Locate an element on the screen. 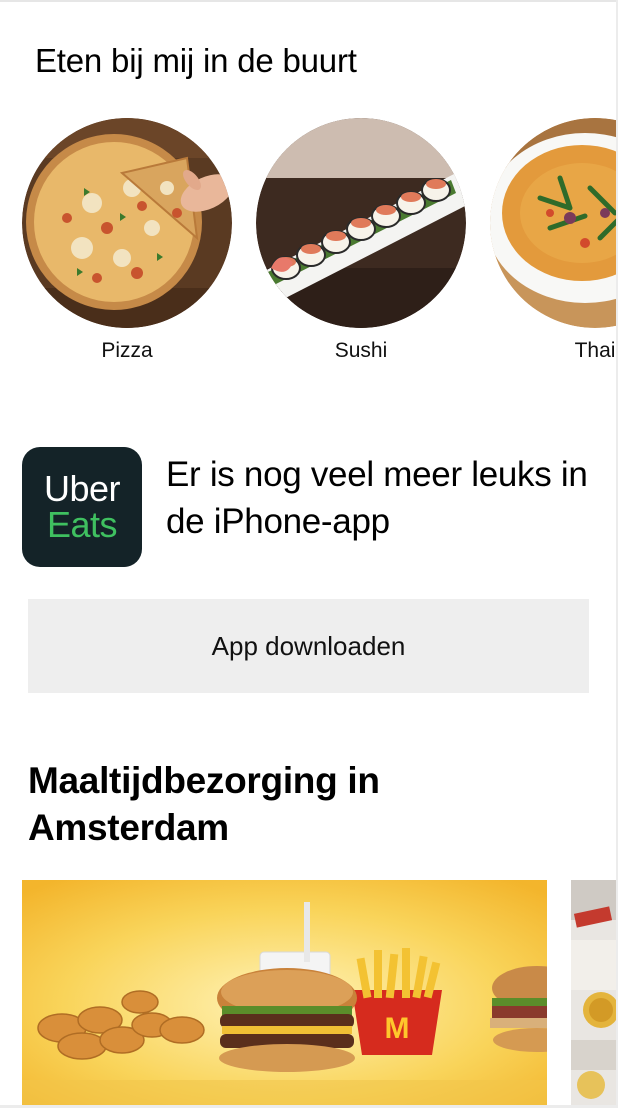  category-label: Pizza is located at coordinates (127, 350).